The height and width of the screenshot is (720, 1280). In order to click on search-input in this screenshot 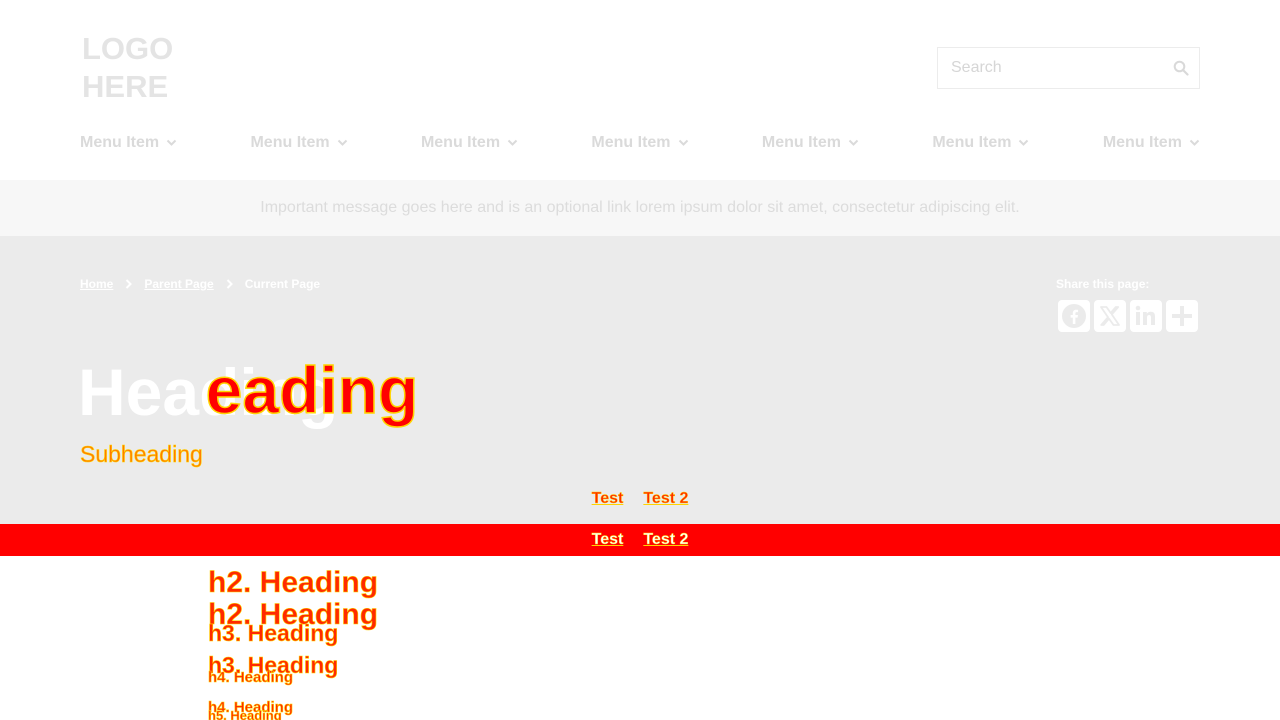, I will do `click(1053, 68)`.